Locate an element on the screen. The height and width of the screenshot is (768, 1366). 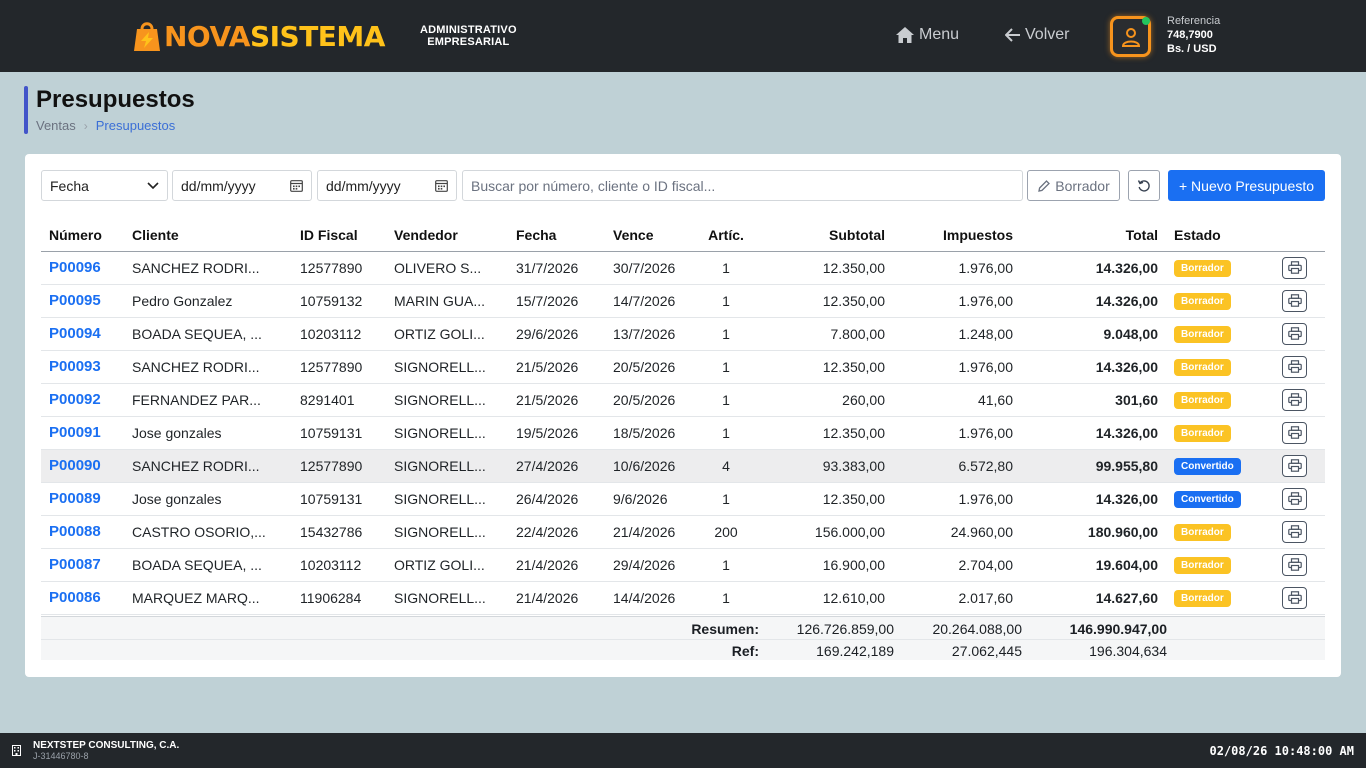
cell-vence: 18/5/2026 is located at coordinates (650, 433).